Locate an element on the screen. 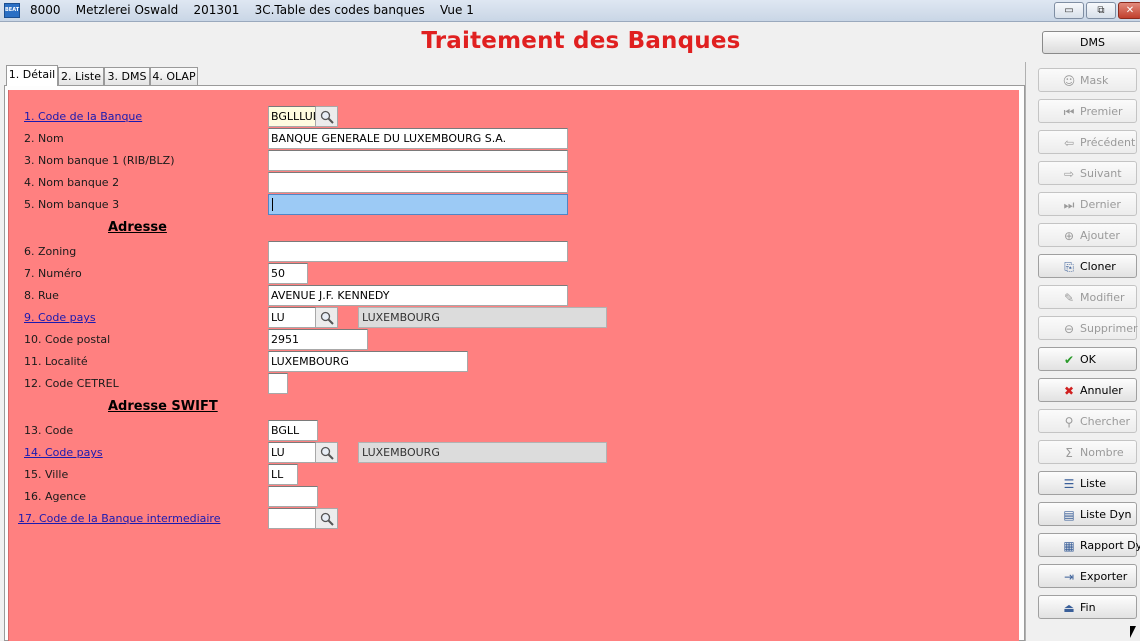  suivant-button: ⇨ Suivant is located at coordinates (1087, 173).